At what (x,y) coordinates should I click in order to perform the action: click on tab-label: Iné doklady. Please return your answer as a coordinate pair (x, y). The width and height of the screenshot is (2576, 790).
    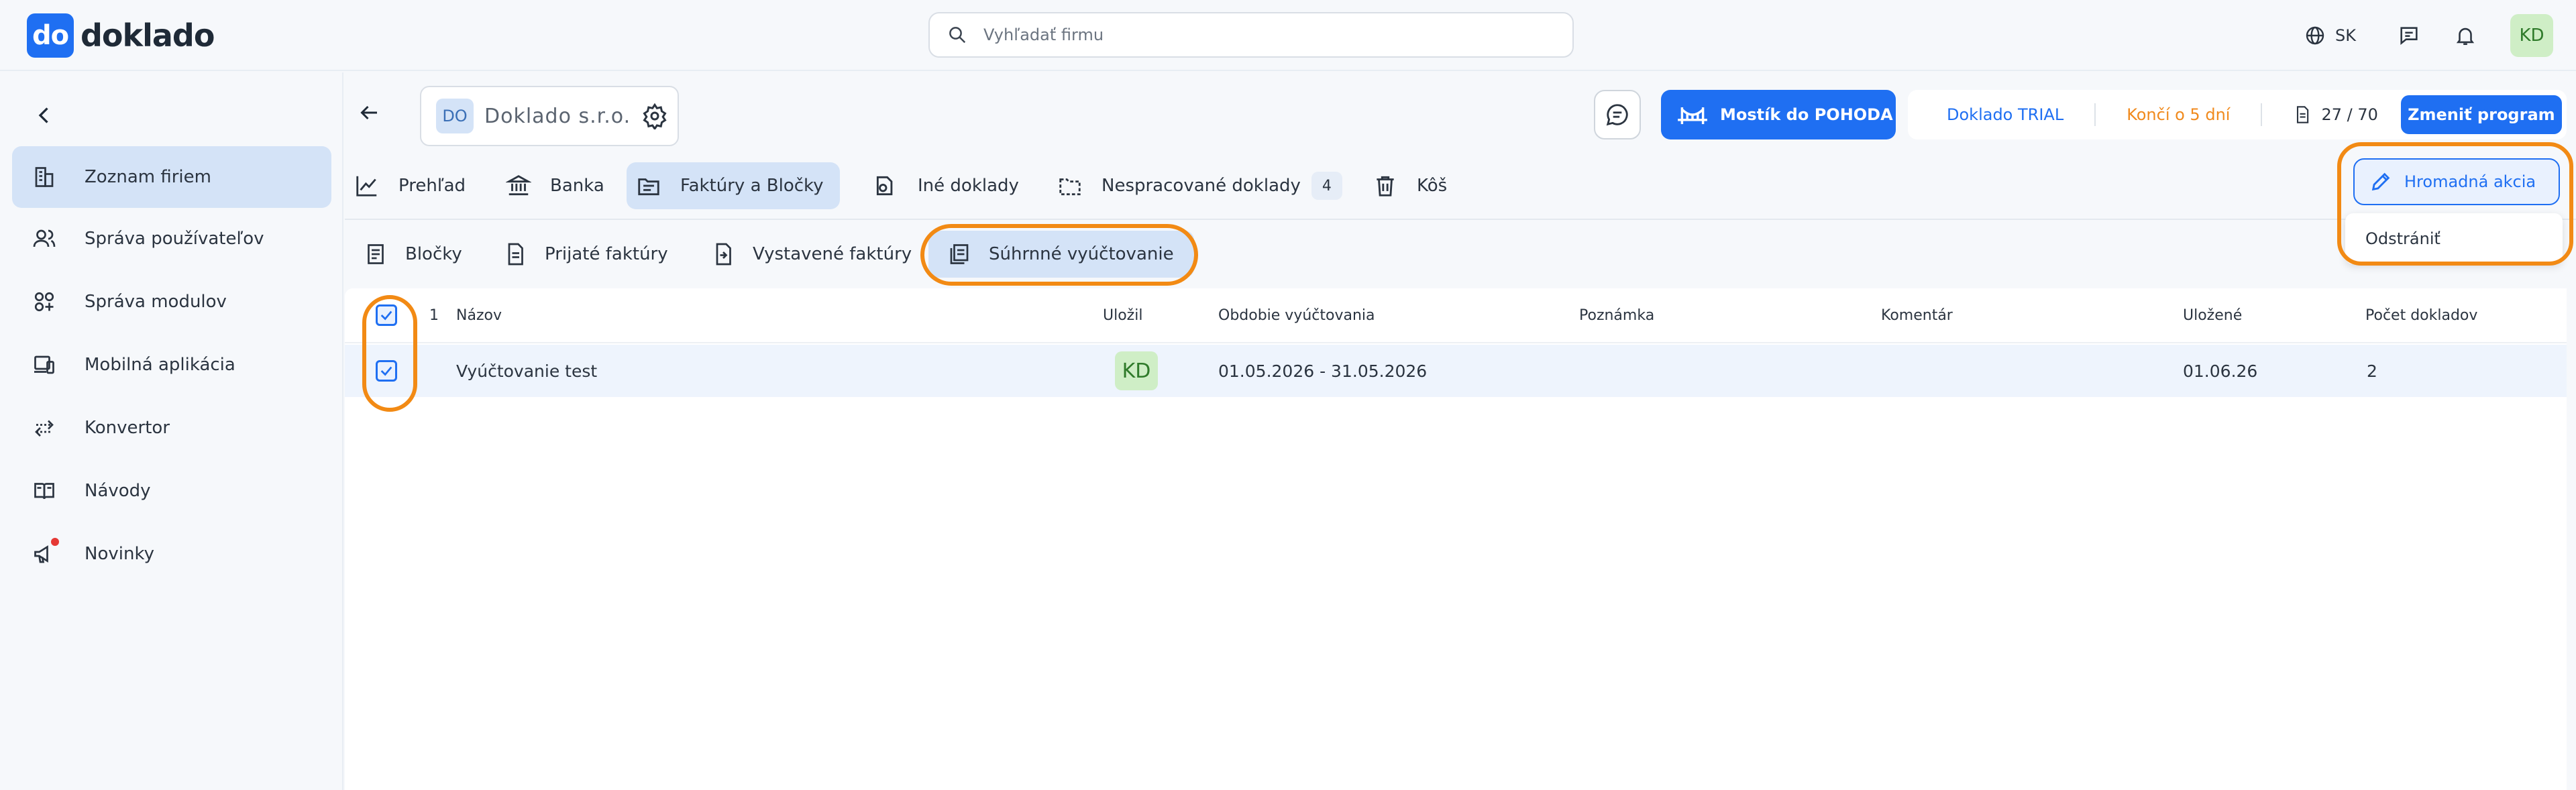
    Looking at the image, I should click on (968, 186).